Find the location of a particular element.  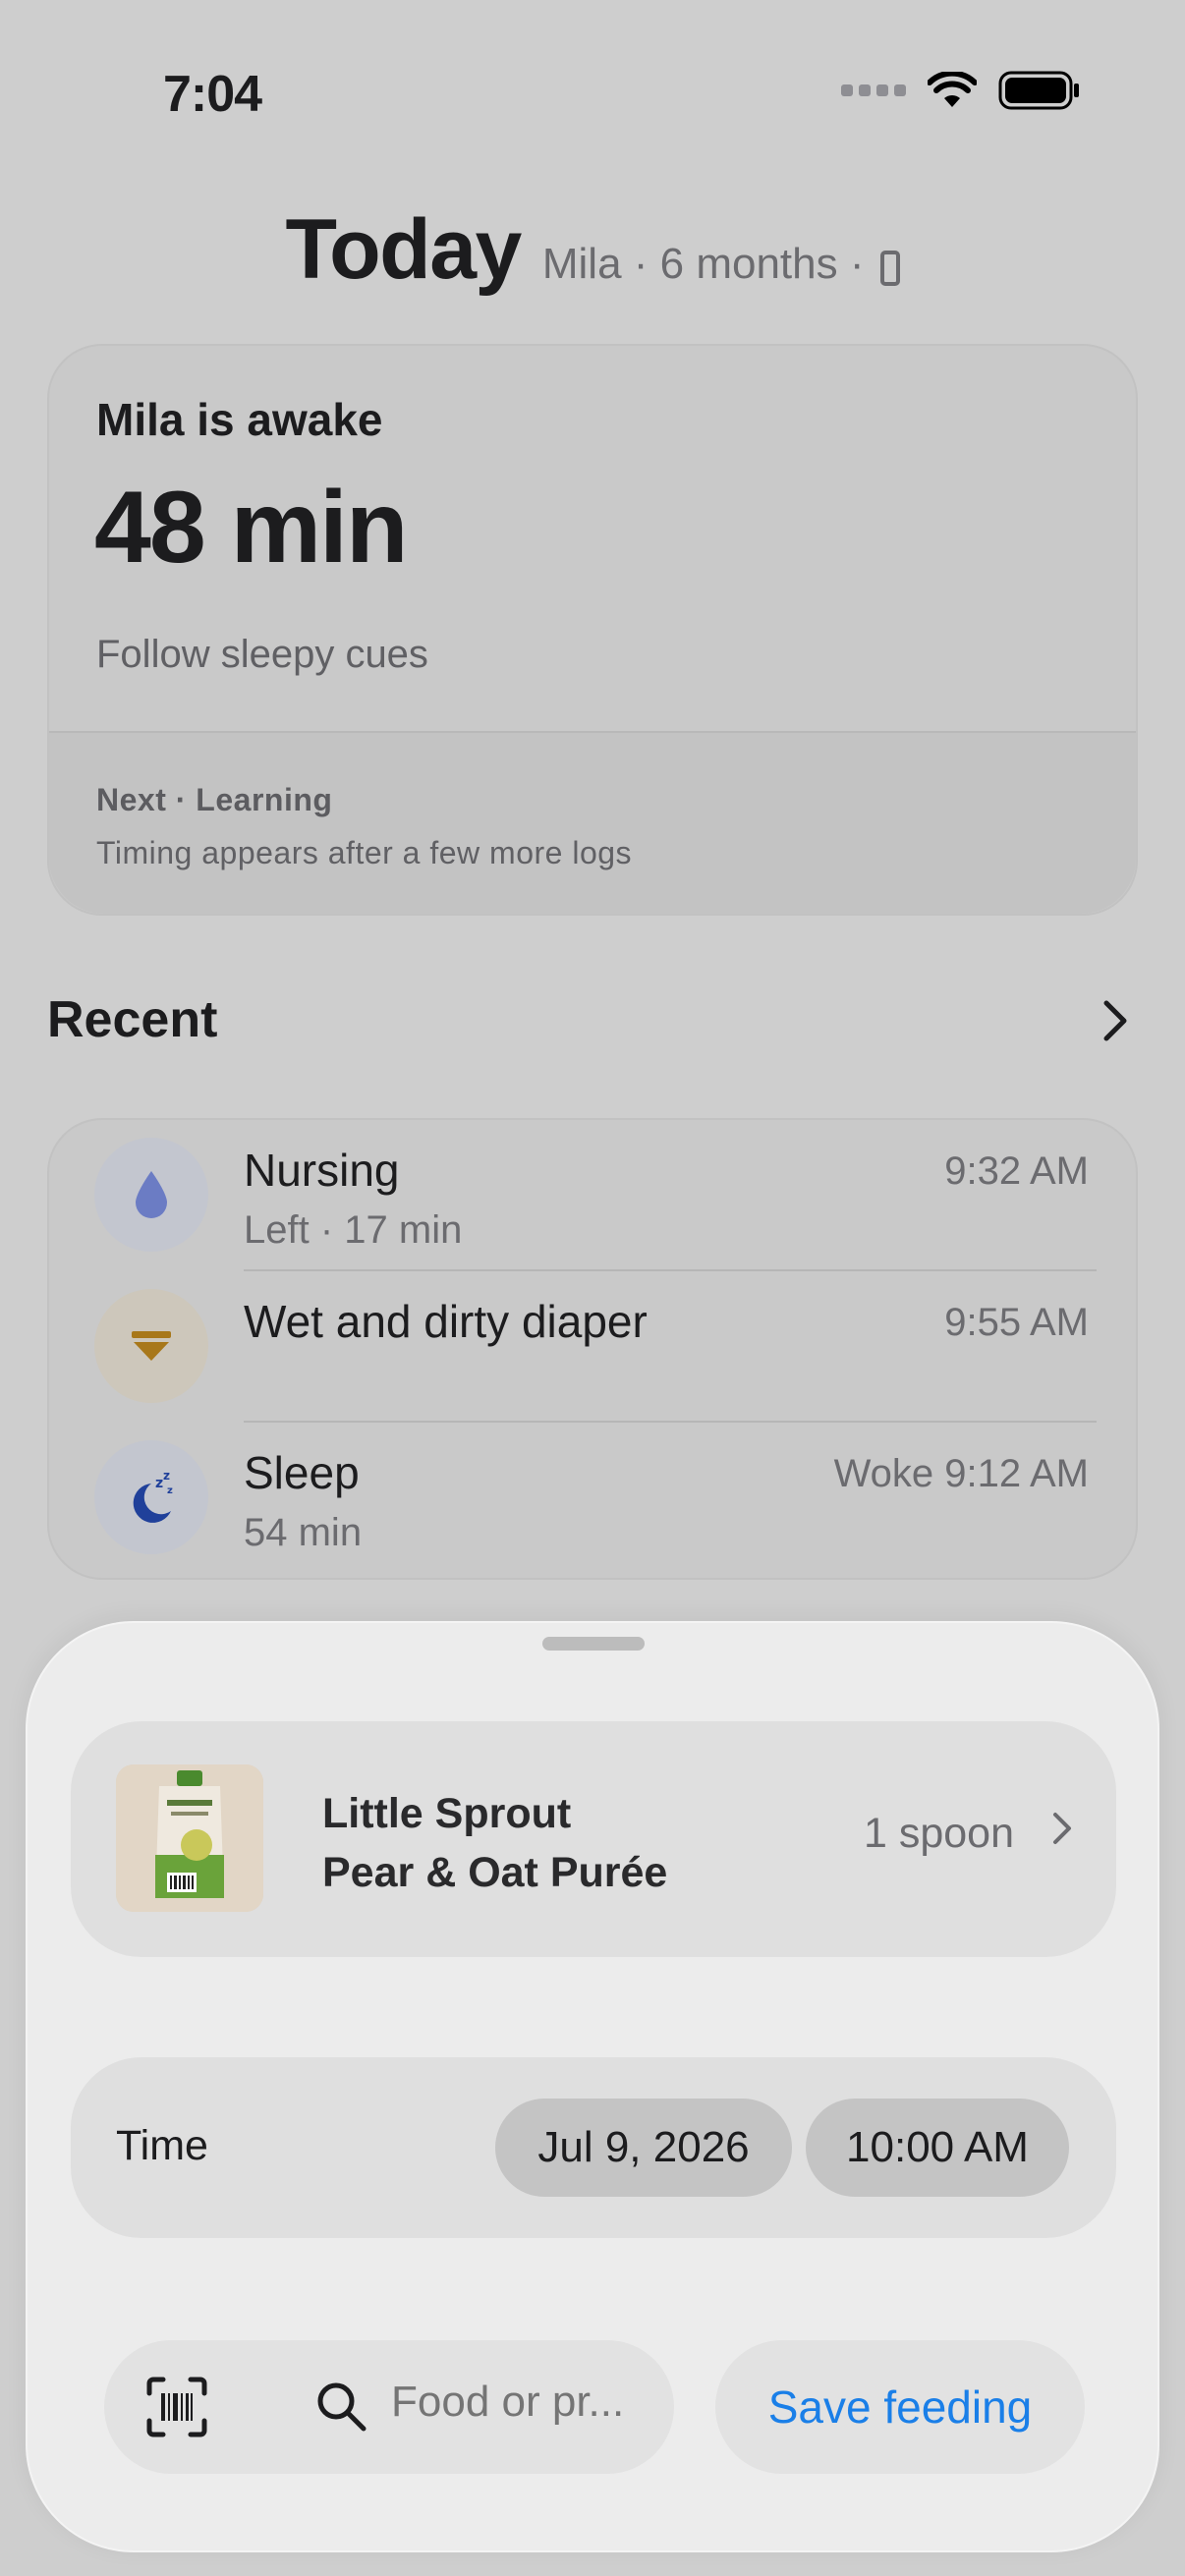

status-indicators is located at coordinates (961, 90).